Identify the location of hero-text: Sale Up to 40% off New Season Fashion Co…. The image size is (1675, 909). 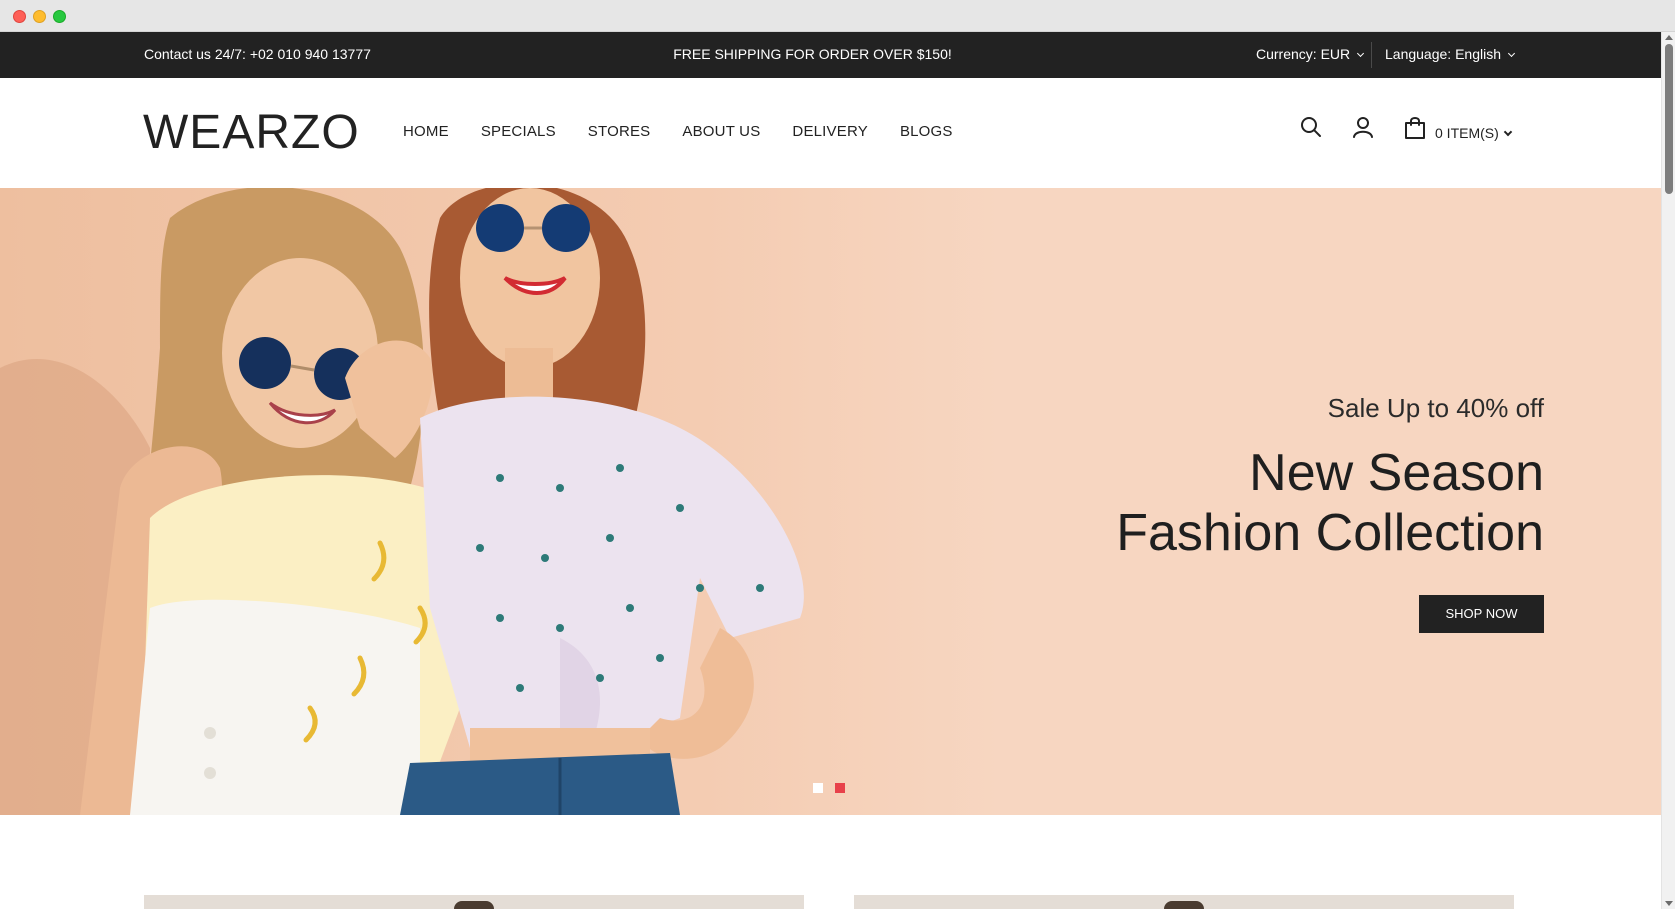
(1330, 512).